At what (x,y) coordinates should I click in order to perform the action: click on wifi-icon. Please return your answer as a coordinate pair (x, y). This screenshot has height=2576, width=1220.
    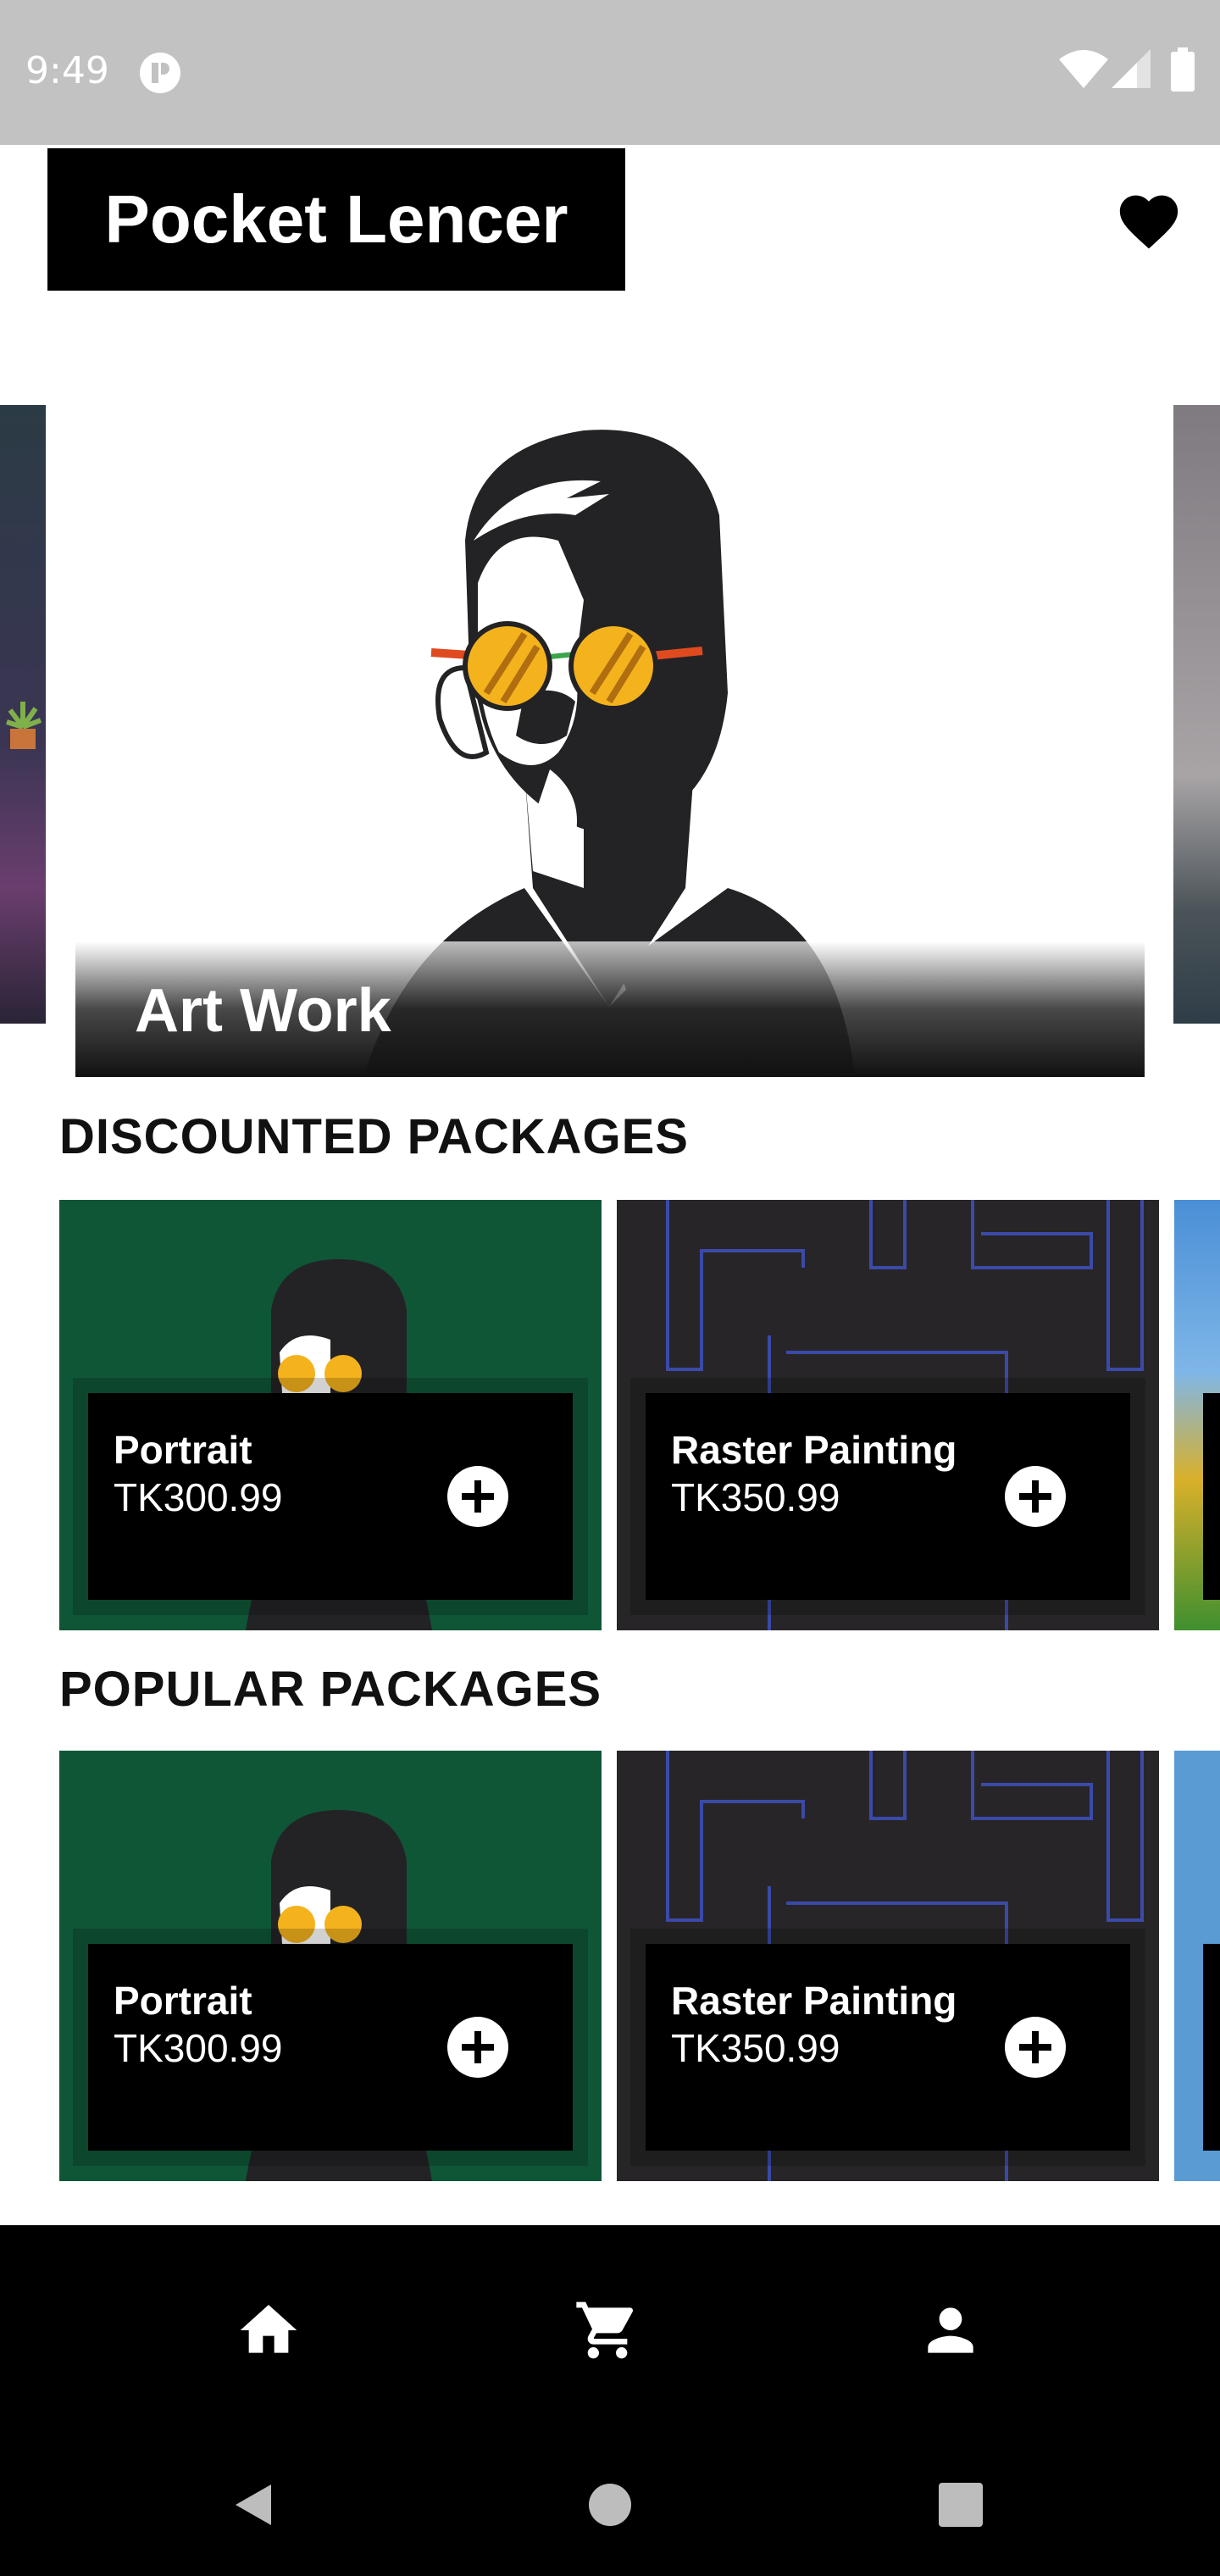
    Looking at the image, I should click on (1083, 69).